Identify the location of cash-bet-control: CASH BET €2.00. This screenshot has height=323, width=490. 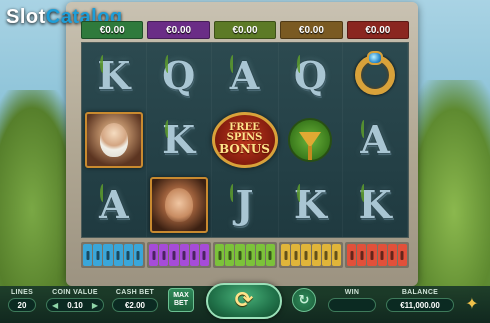
(135, 300).